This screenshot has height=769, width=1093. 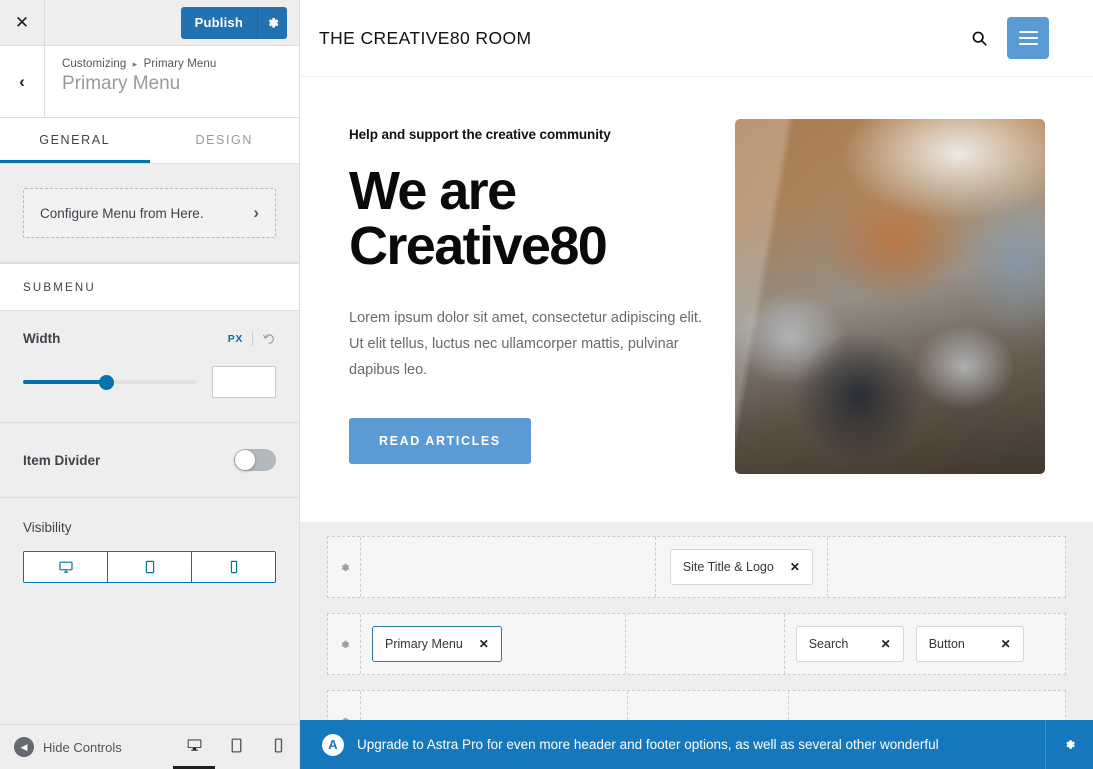 I want to click on width-number-input, so click(x=244, y=382).